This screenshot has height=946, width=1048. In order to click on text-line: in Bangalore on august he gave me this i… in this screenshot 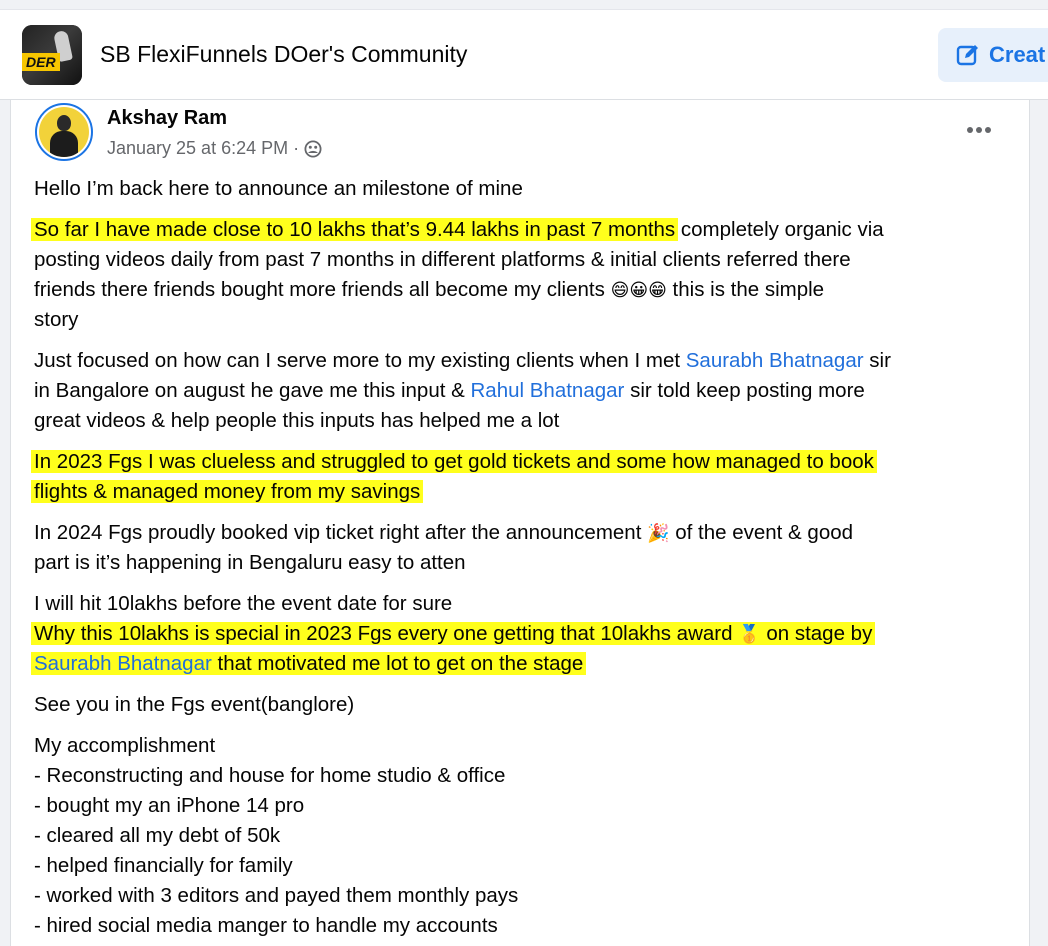, I will do `click(526, 391)`.